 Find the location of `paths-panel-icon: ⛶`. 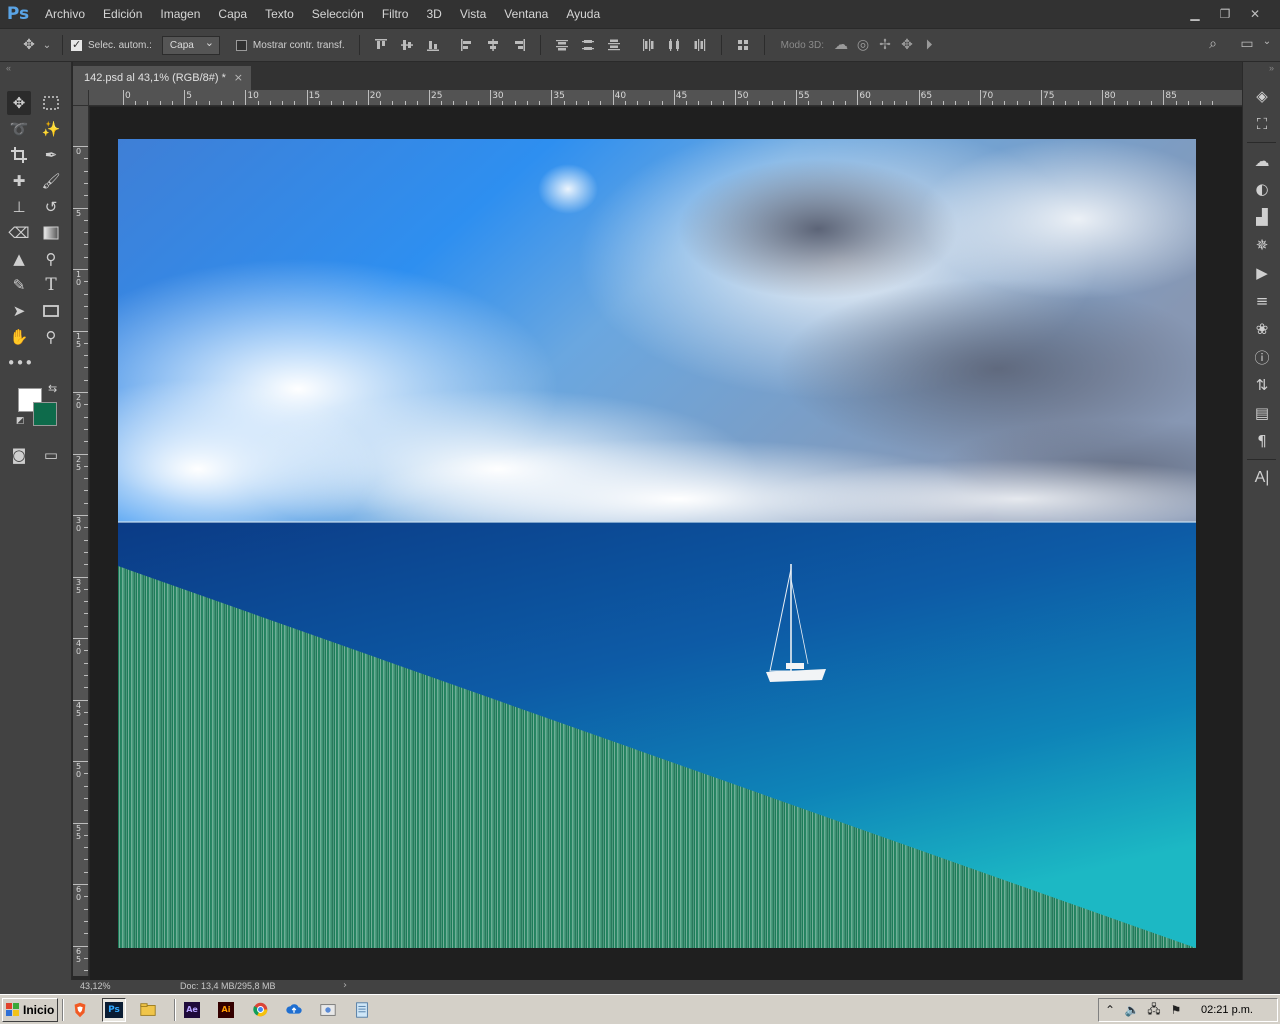

paths-panel-icon: ⛶ is located at coordinates (1261, 124).